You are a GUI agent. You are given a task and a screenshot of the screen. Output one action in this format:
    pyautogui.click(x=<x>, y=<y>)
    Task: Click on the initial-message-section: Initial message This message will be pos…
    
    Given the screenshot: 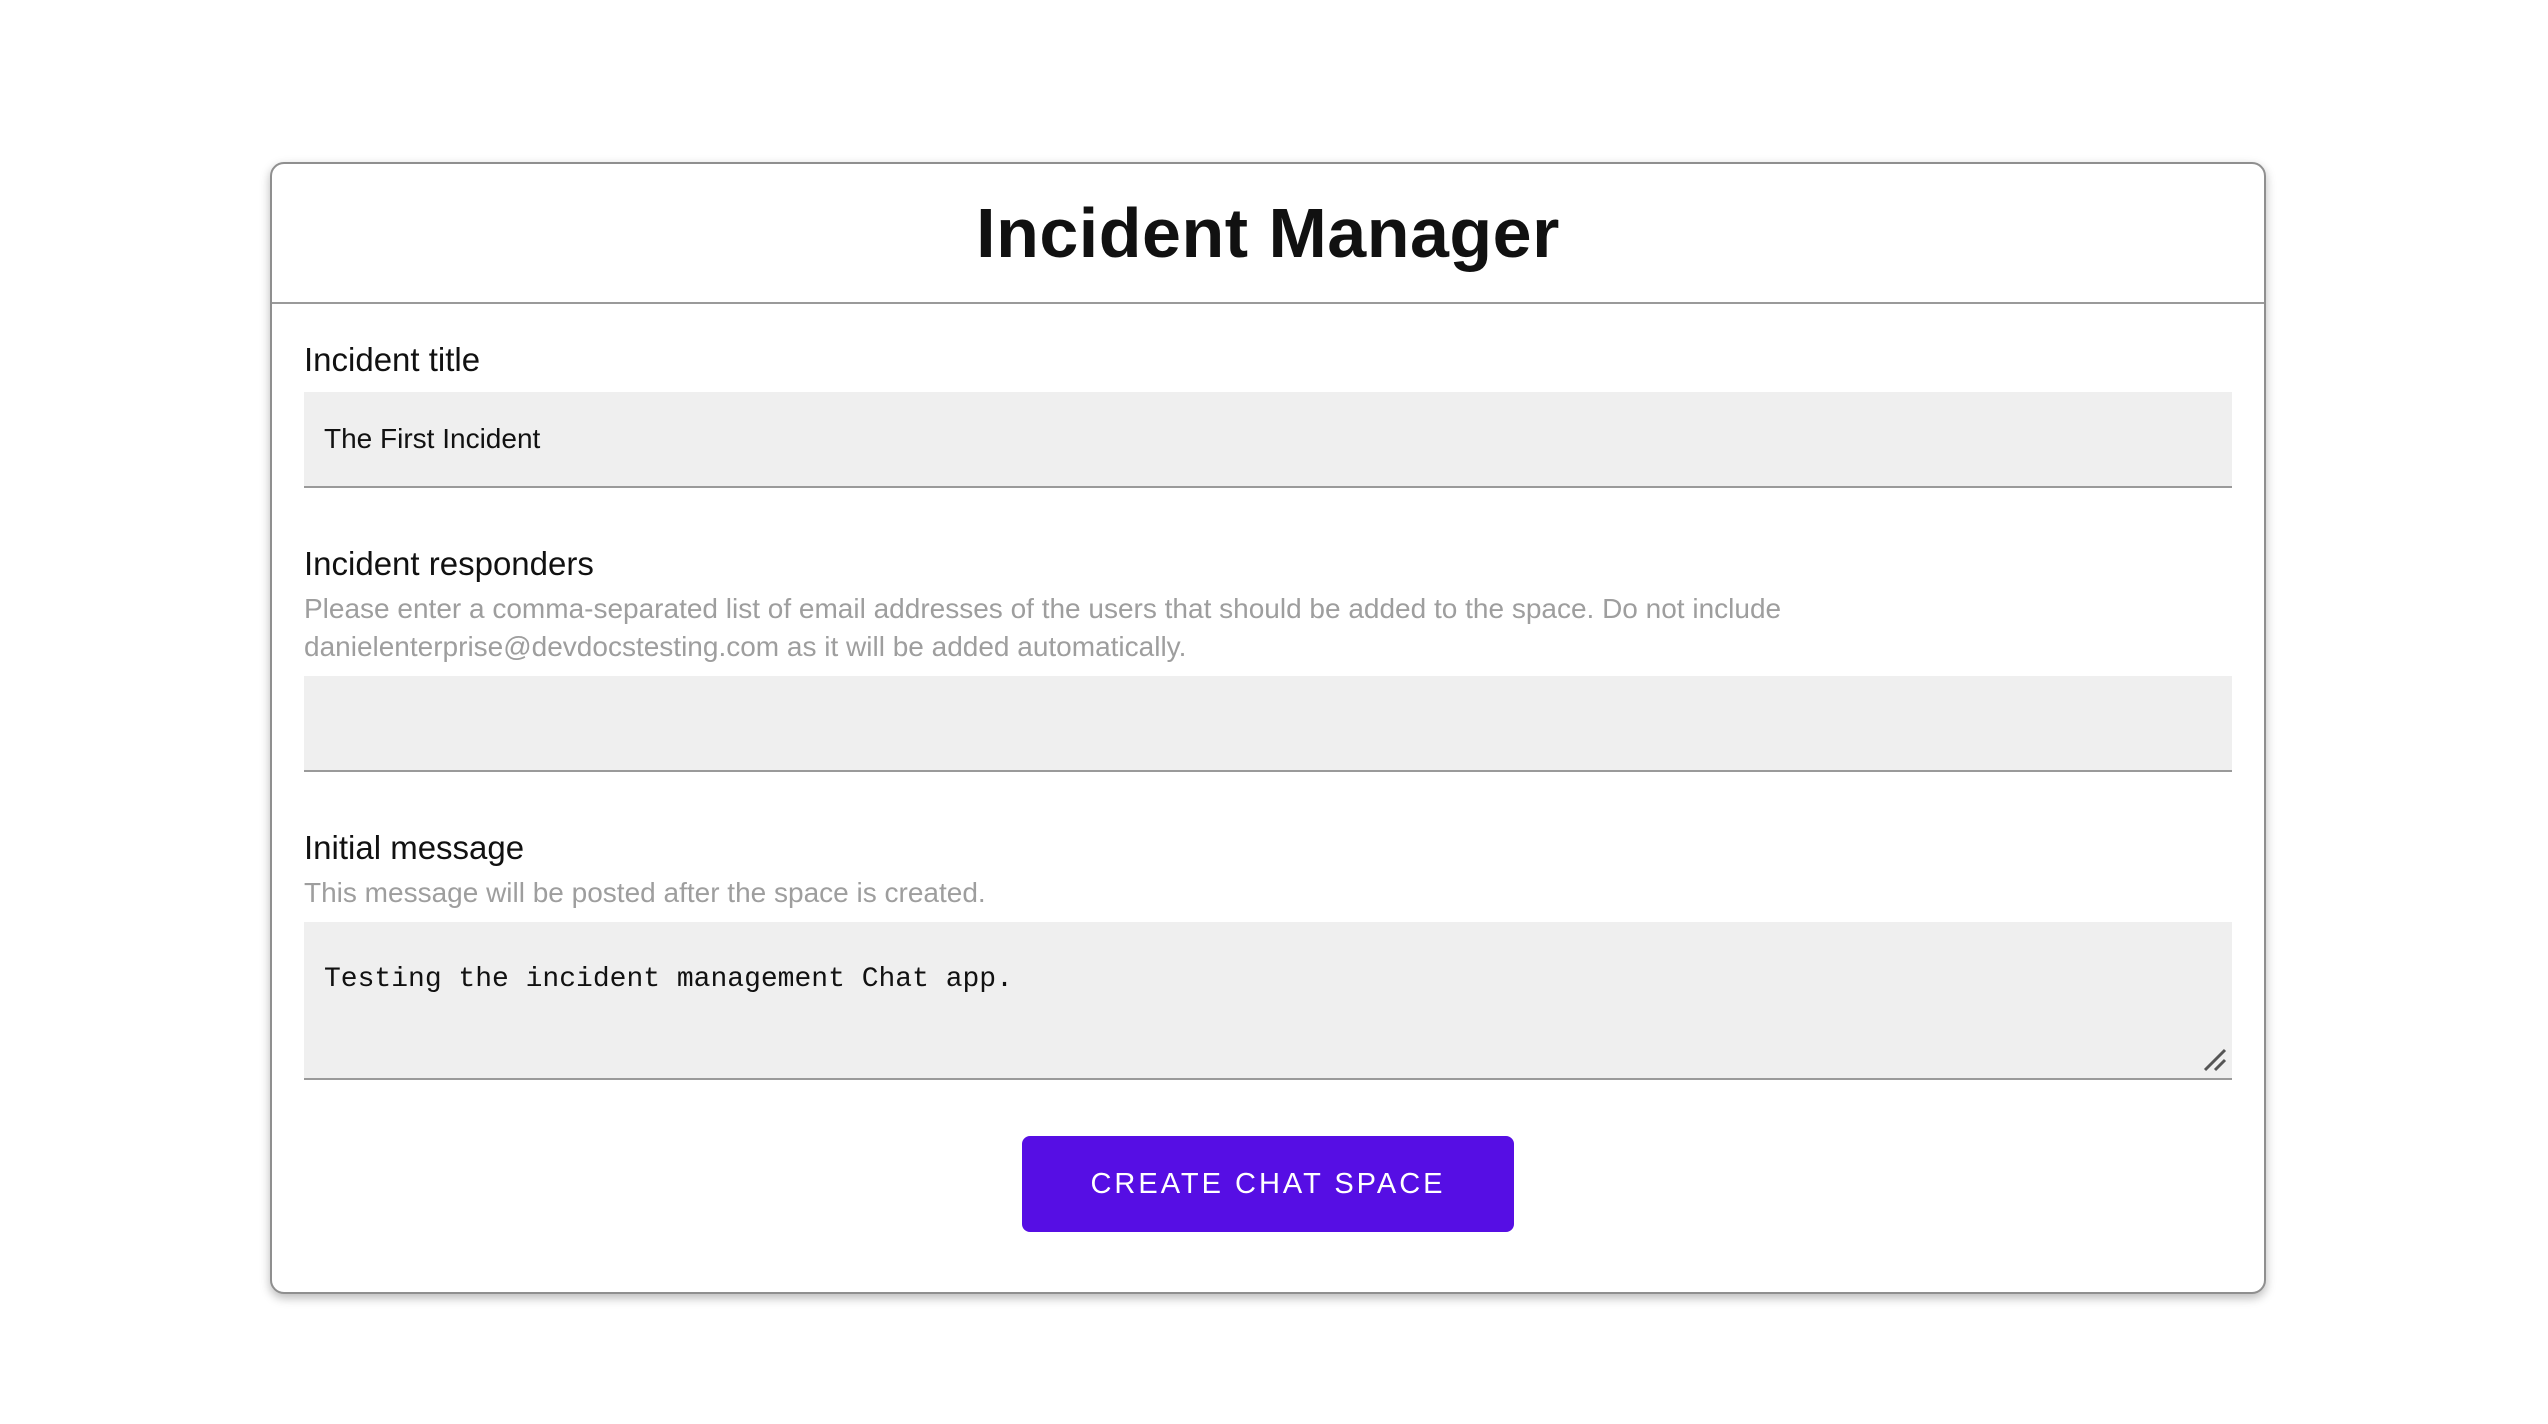 What is the action you would take?
    pyautogui.click(x=1268, y=953)
    